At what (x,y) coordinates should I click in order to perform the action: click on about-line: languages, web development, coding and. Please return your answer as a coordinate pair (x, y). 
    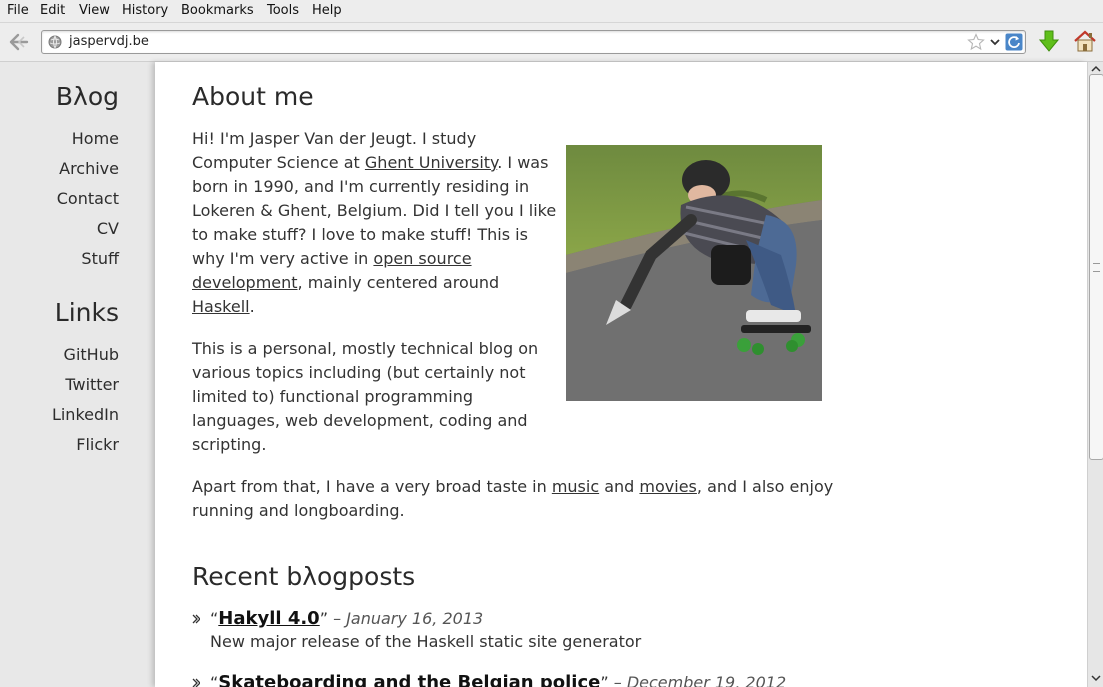
    Looking at the image, I should click on (360, 420).